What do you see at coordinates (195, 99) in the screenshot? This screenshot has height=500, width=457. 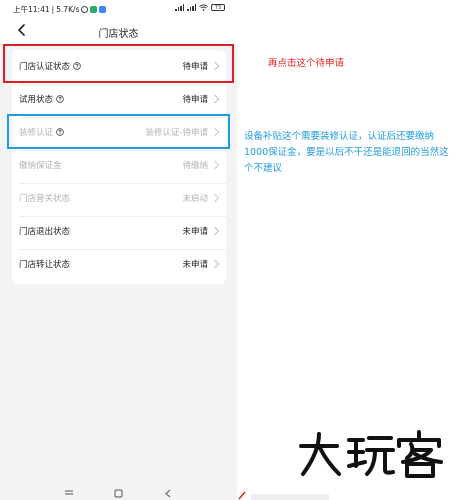 I see `row-value: 待申请` at bounding box center [195, 99].